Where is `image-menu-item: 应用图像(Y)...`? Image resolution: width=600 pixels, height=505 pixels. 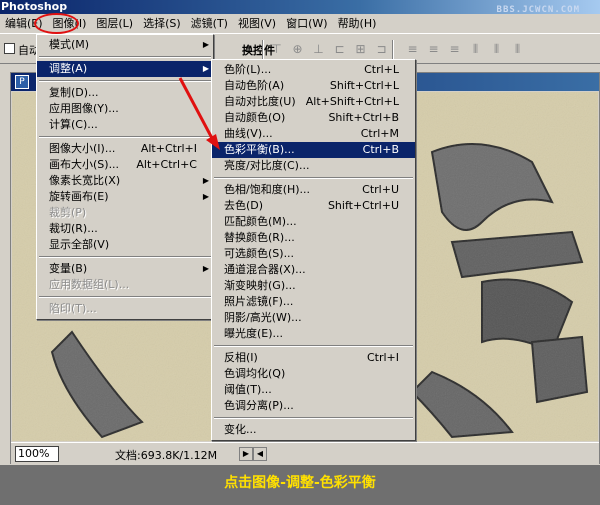
image-menu-item: 应用图像(Y)... is located at coordinates (125, 109).